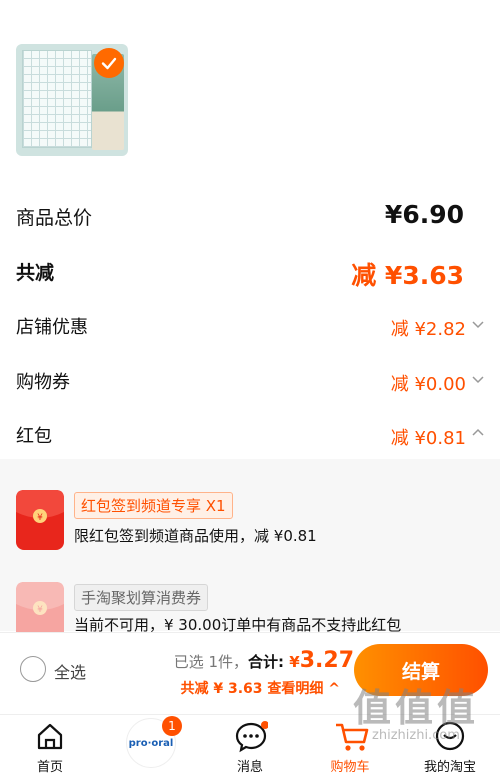 This screenshot has height=775, width=500. Describe the element at coordinates (35, 273) in the screenshot. I see `saved-label: 共减` at that location.